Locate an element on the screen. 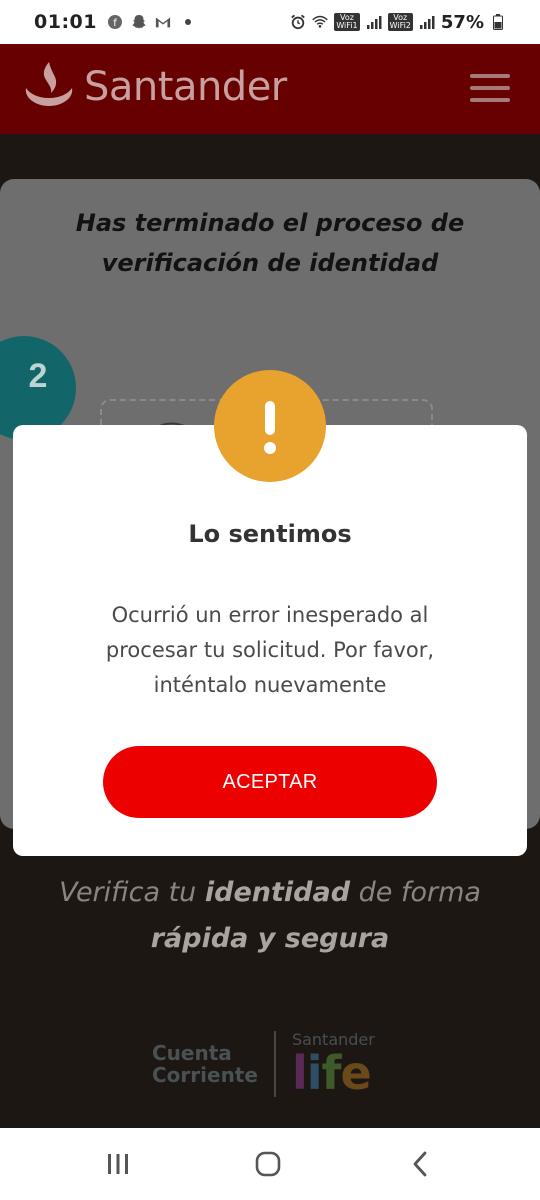 The image size is (540, 1200). brand-name: Santander is located at coordinates (185, 86).